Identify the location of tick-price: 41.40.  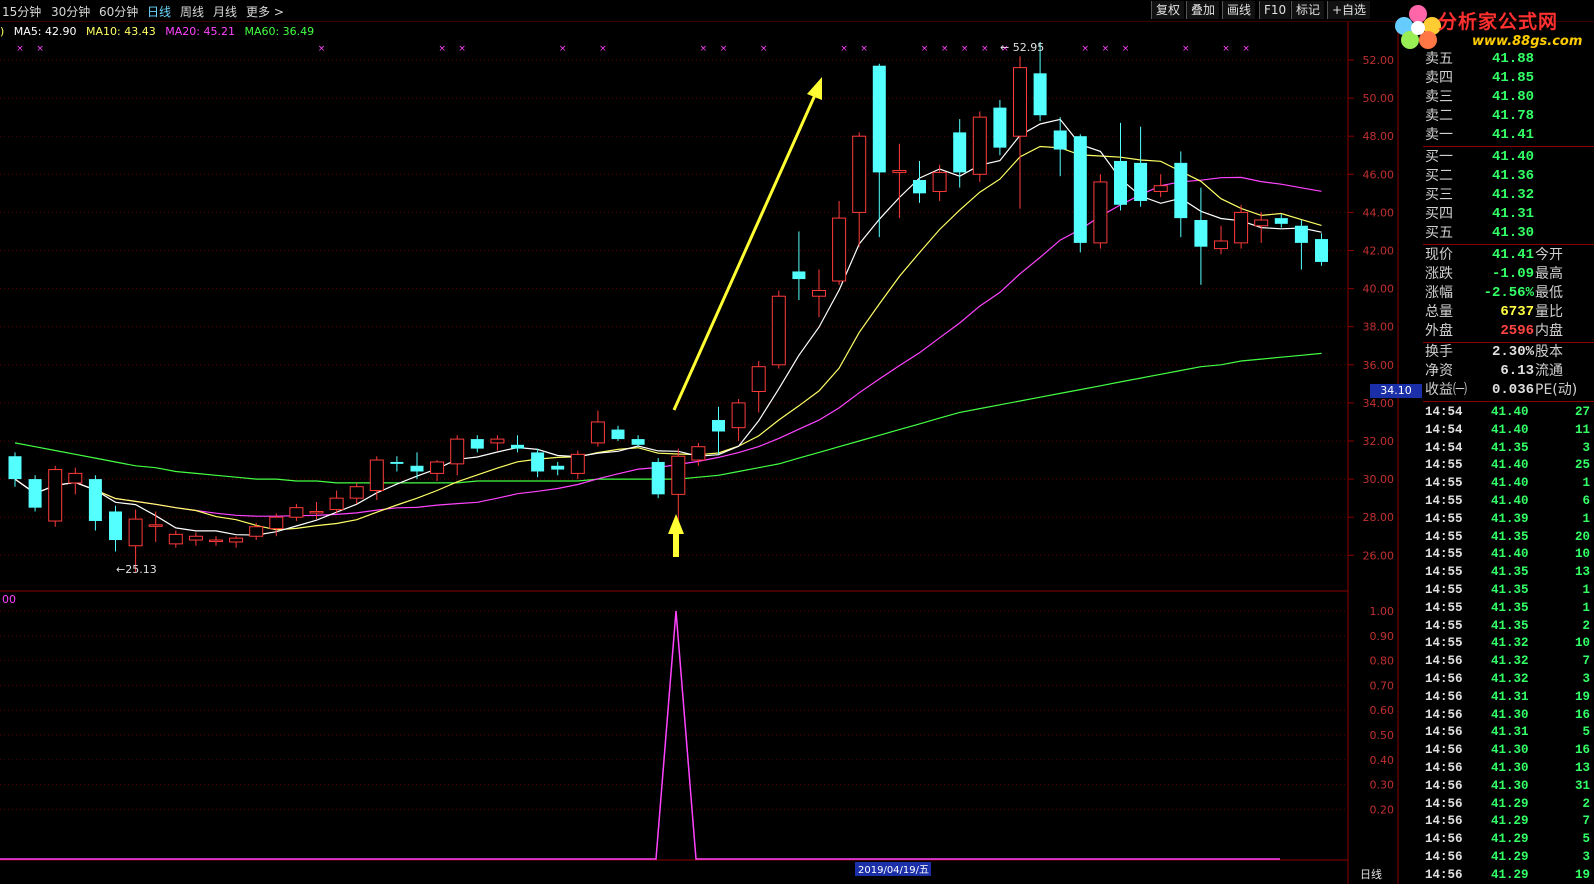
(1510, 501).